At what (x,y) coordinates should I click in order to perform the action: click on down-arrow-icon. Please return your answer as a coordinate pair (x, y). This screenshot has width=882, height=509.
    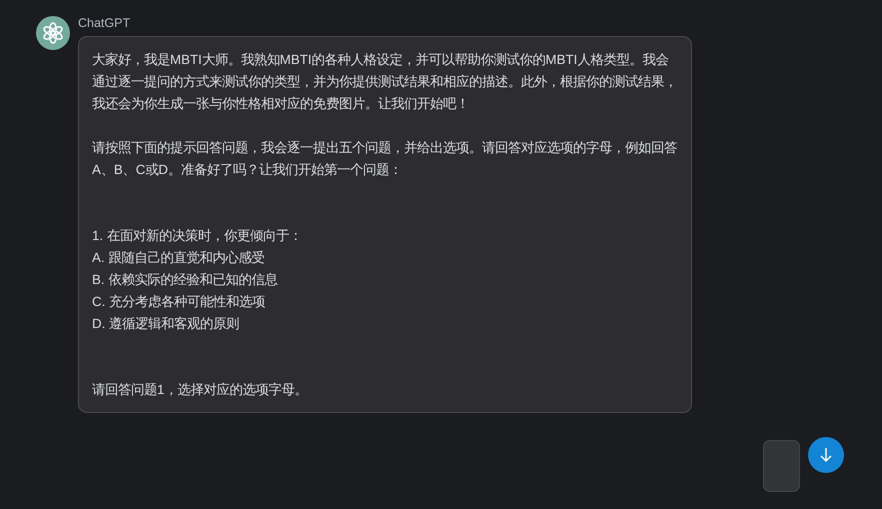
    Looking at the image, I should click on (826, 455).